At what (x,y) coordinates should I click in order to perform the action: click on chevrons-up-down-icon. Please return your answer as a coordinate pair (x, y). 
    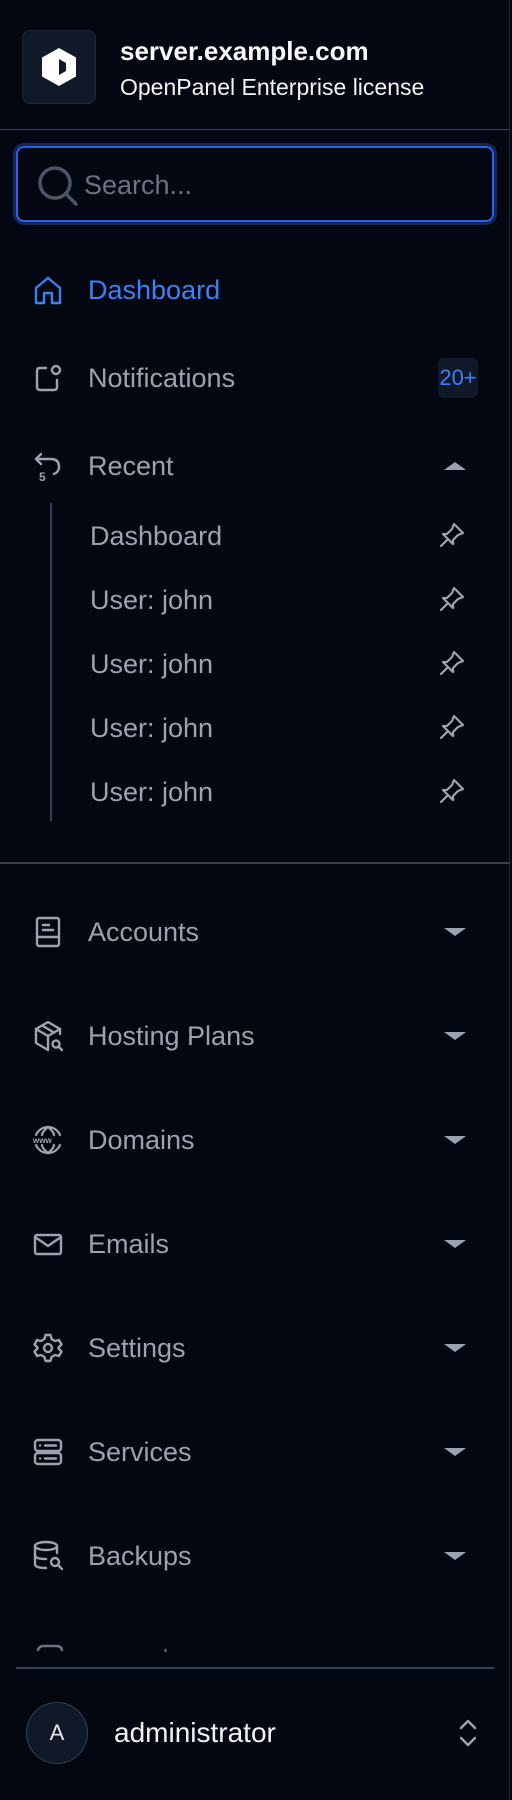
    Looking at the image, I should click on (468, 1735).